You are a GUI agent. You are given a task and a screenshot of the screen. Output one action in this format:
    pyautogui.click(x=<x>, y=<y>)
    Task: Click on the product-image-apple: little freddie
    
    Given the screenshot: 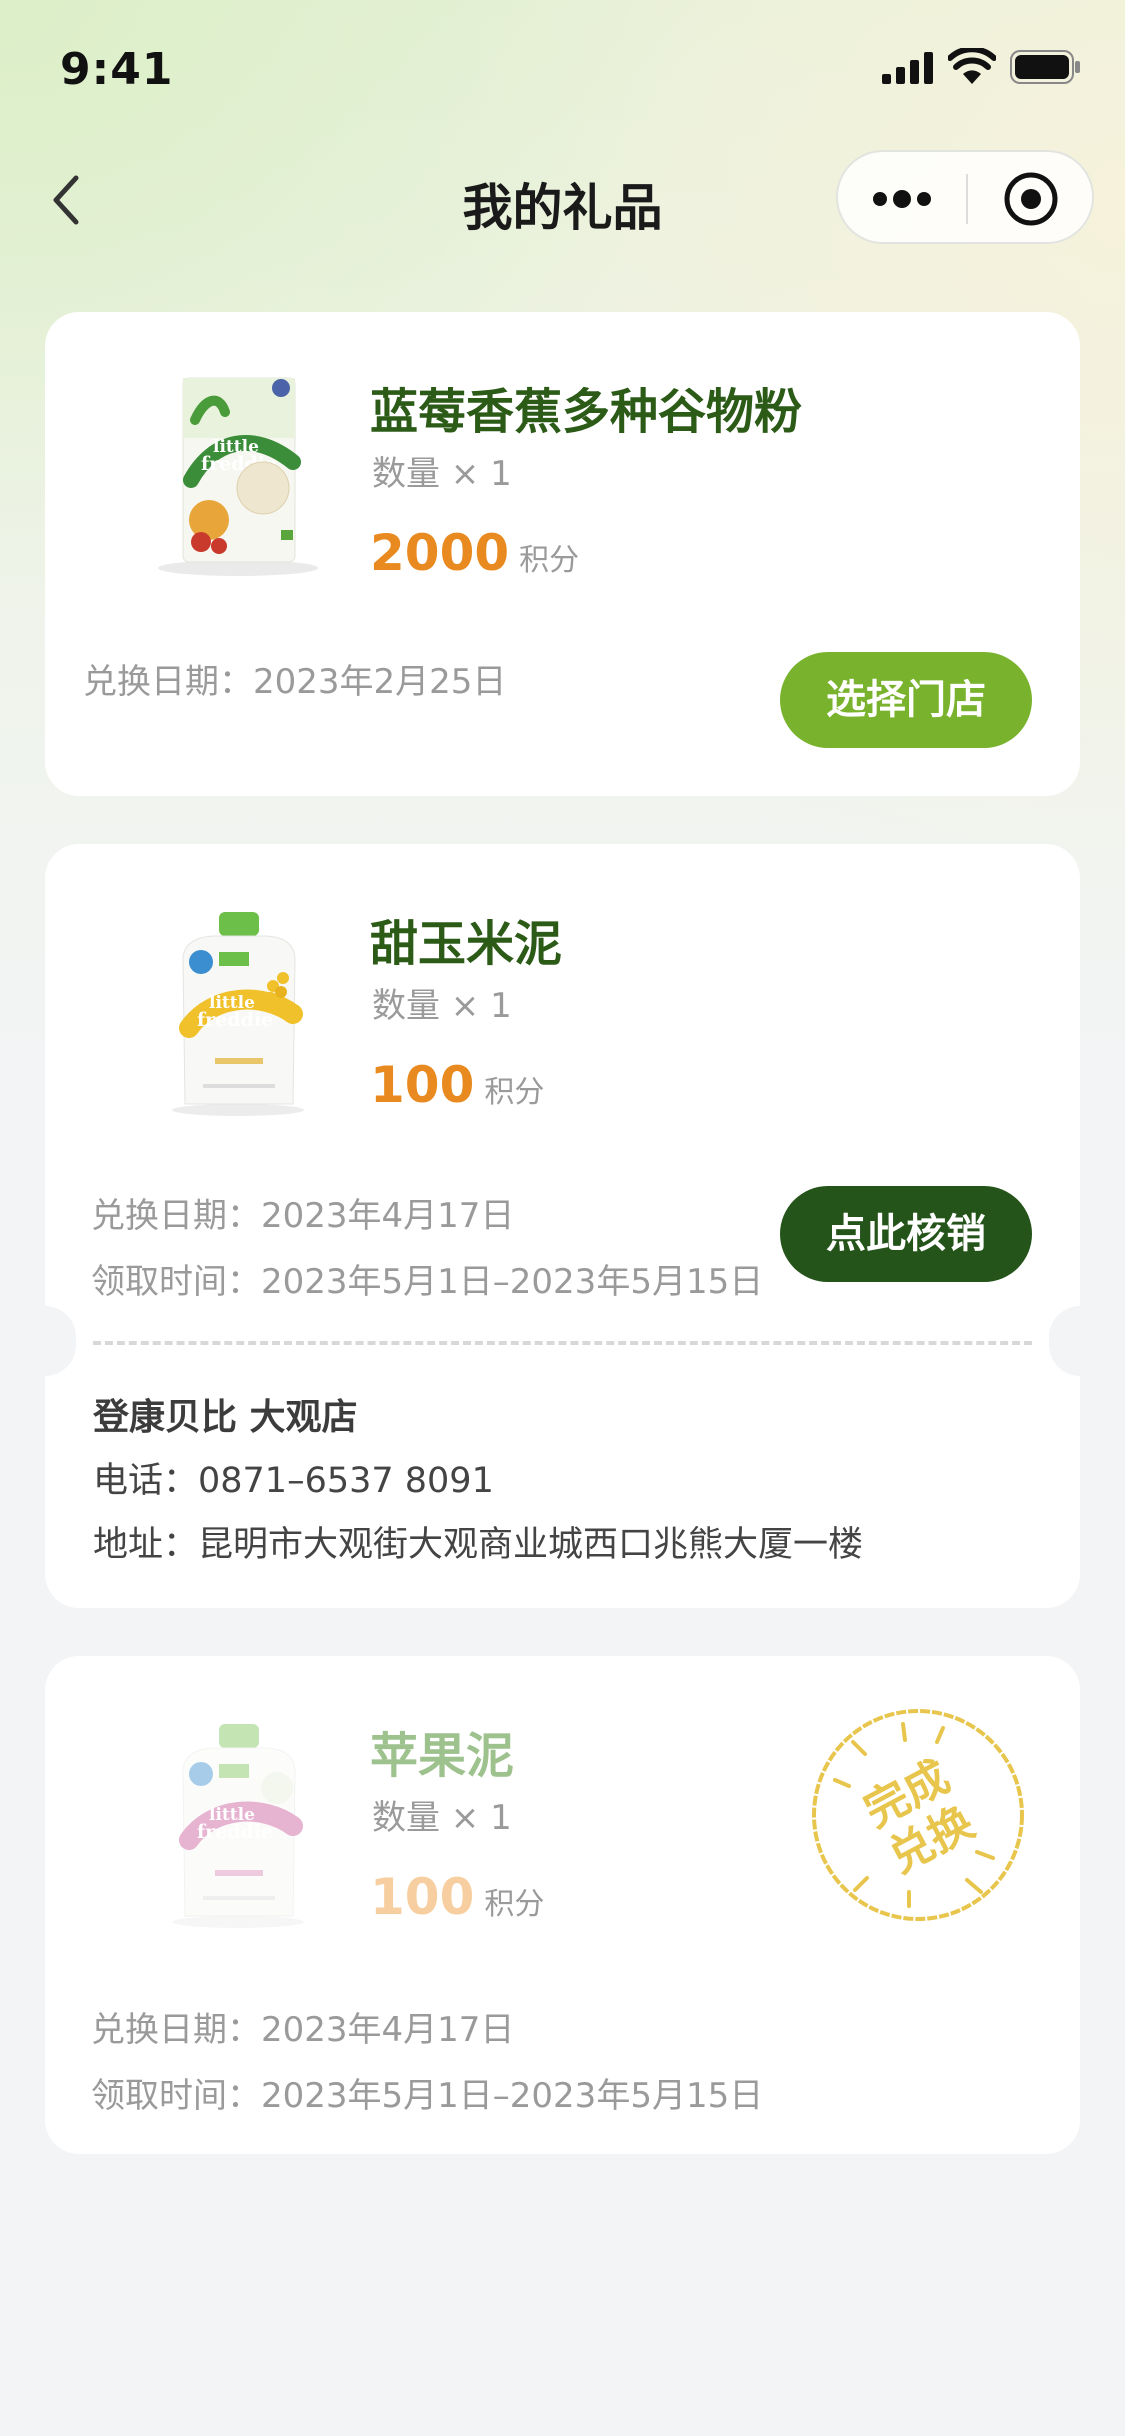 What is the action you would take?
    pyautogui.click(x=238, y=1826)
    